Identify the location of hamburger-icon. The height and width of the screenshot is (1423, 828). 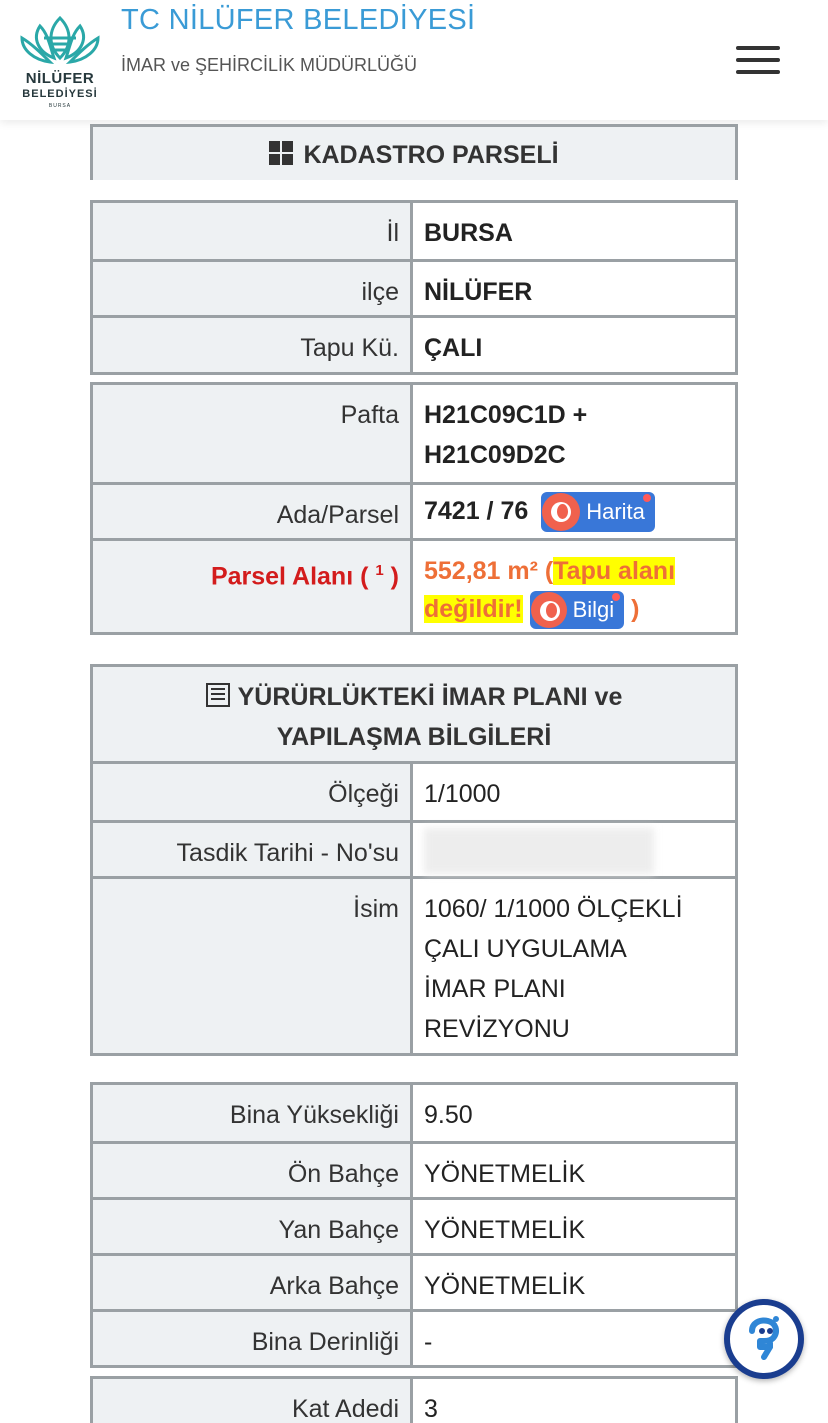
(758, 60).